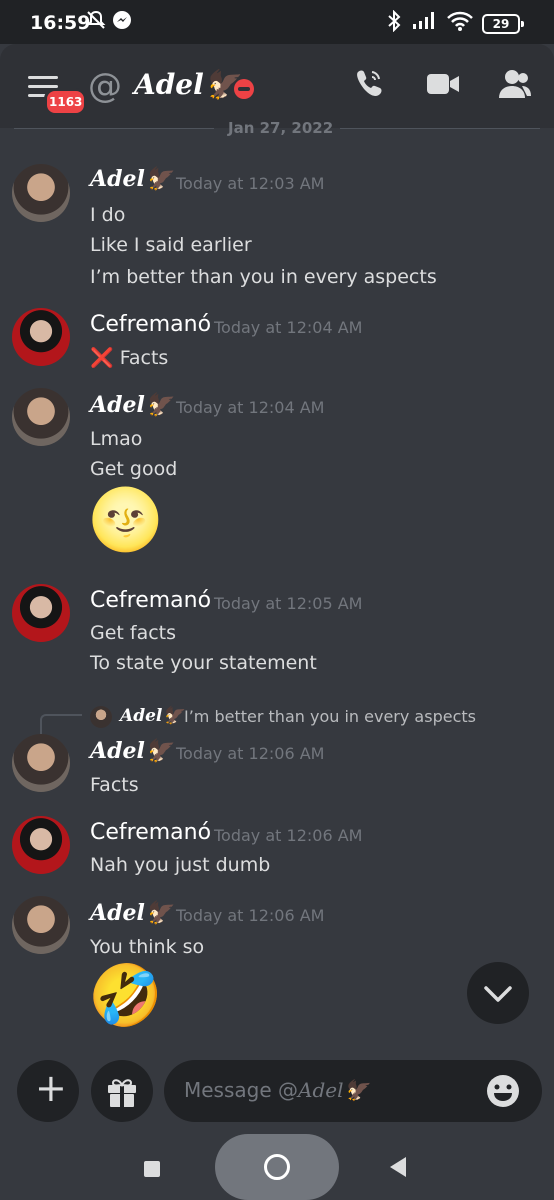 The width and height of the screenshot is (554, 1200). I want to click on message-placeholder: Message @Adel🦅, so click(276, 1090).